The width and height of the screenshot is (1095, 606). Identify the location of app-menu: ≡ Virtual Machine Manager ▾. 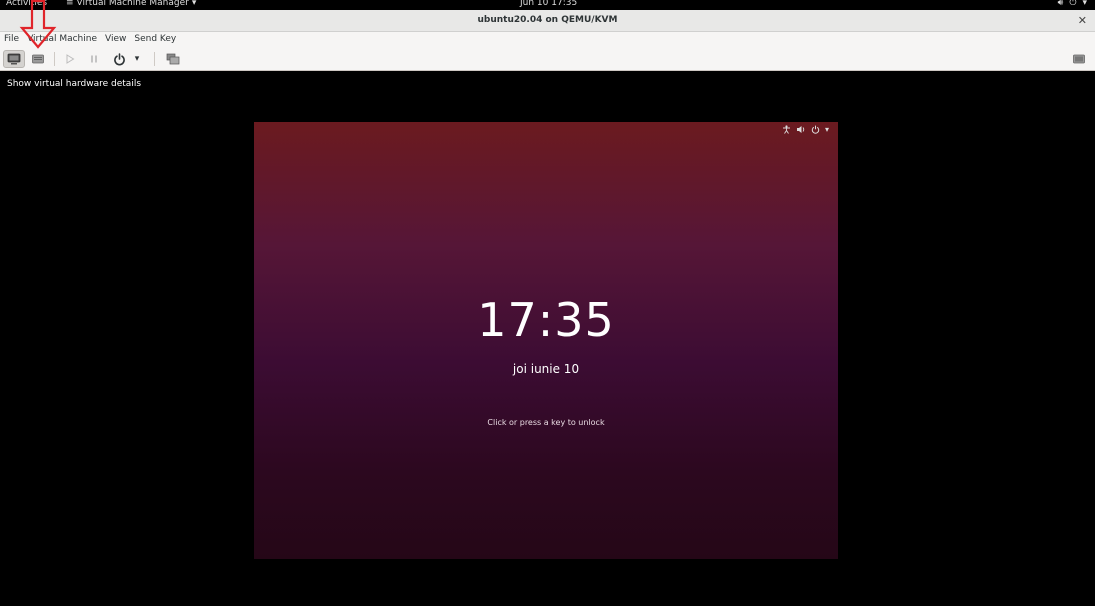
(131, 4).